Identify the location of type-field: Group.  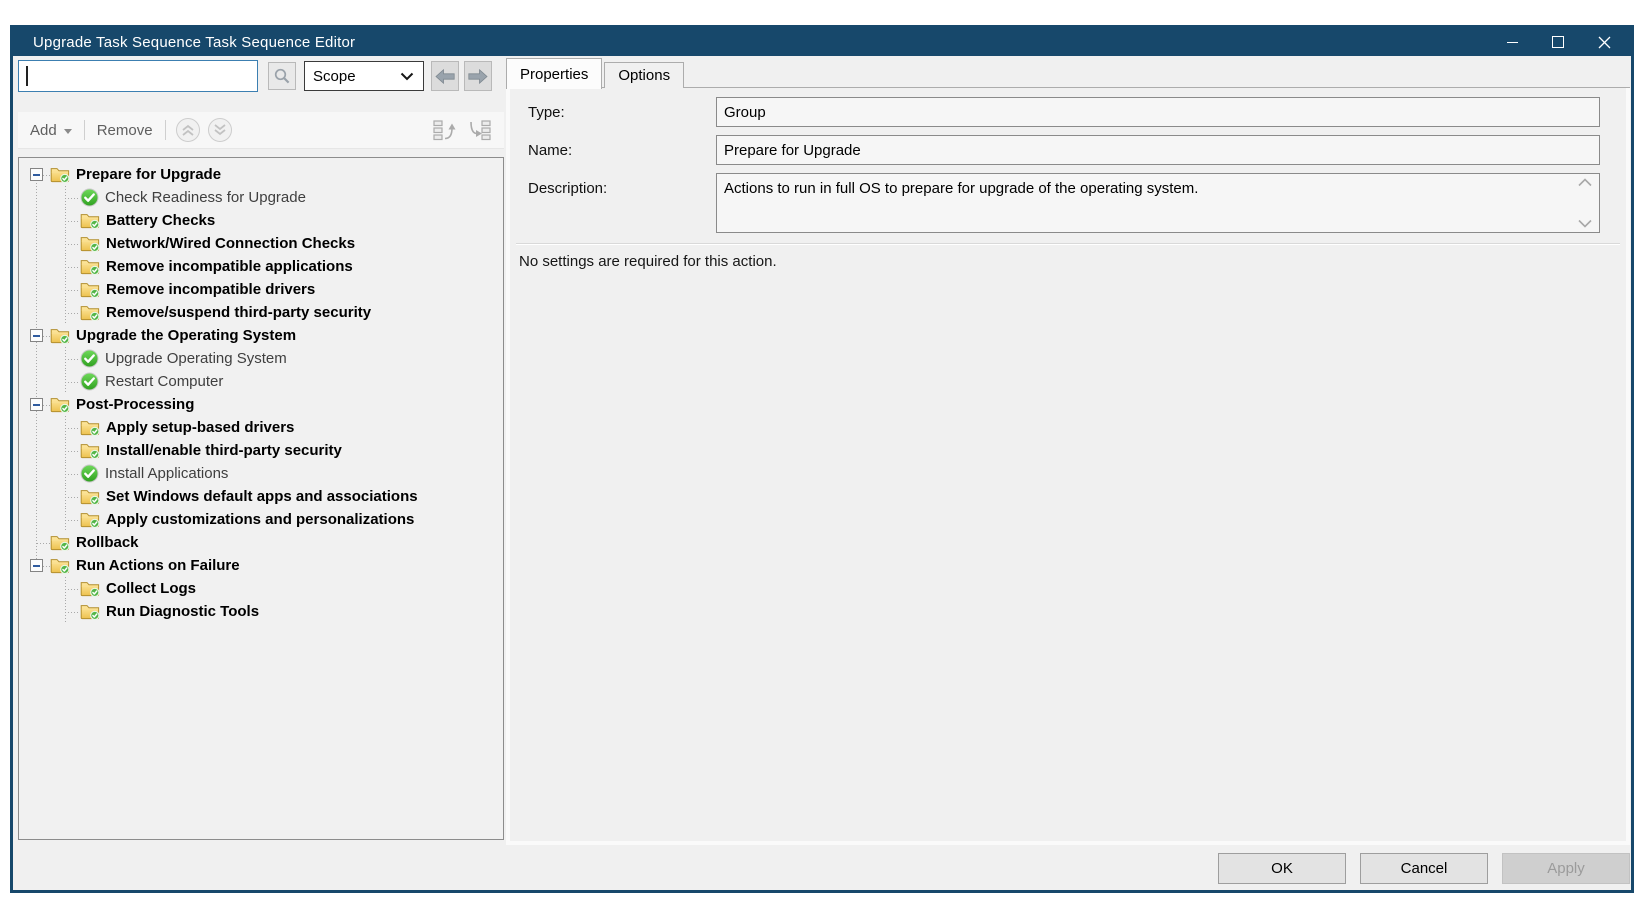
(1158, 112).